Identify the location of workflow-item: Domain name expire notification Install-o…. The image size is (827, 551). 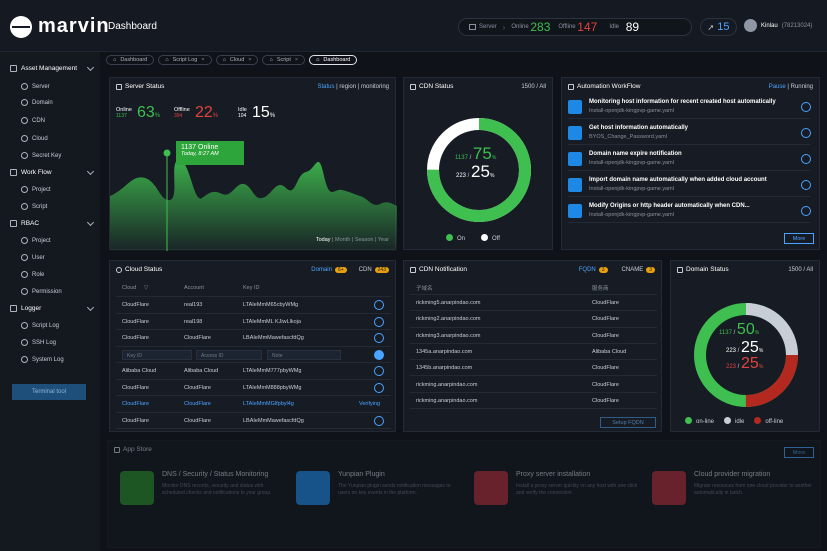
(689, 160).